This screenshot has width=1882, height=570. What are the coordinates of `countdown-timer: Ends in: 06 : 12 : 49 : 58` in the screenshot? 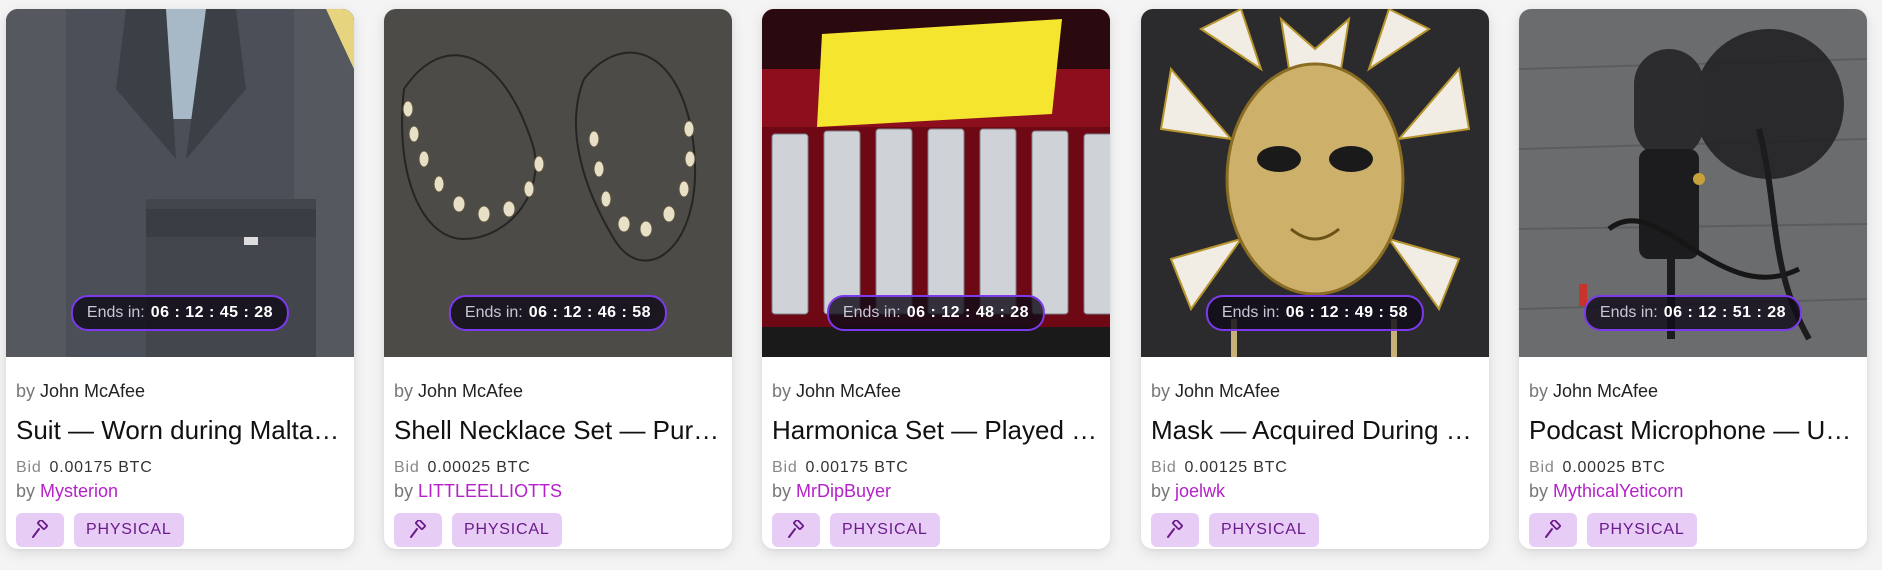 It's located at (1315, 313).